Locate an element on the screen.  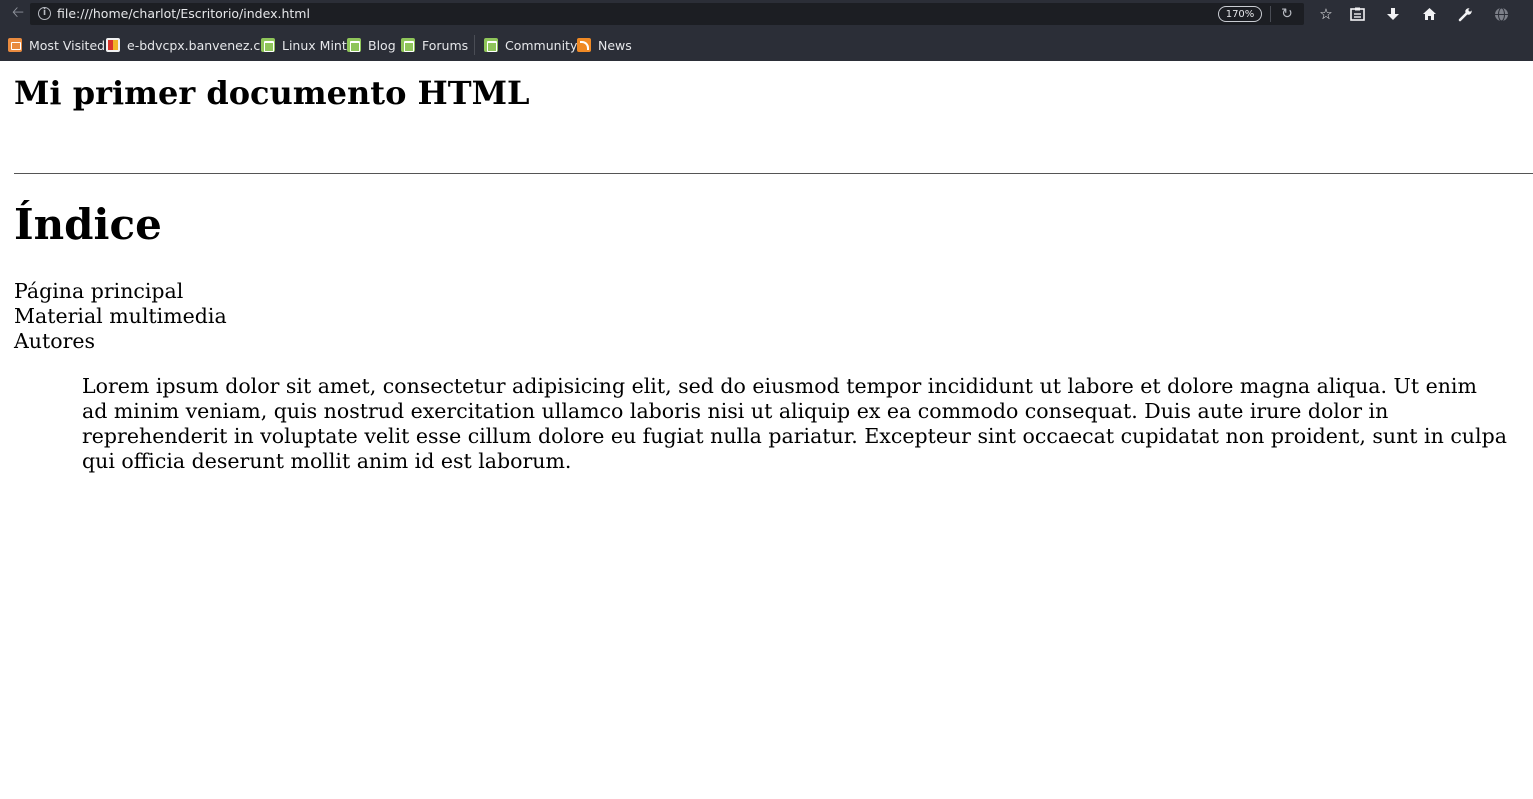
info-icon: i is located at coordinates (44, 13).